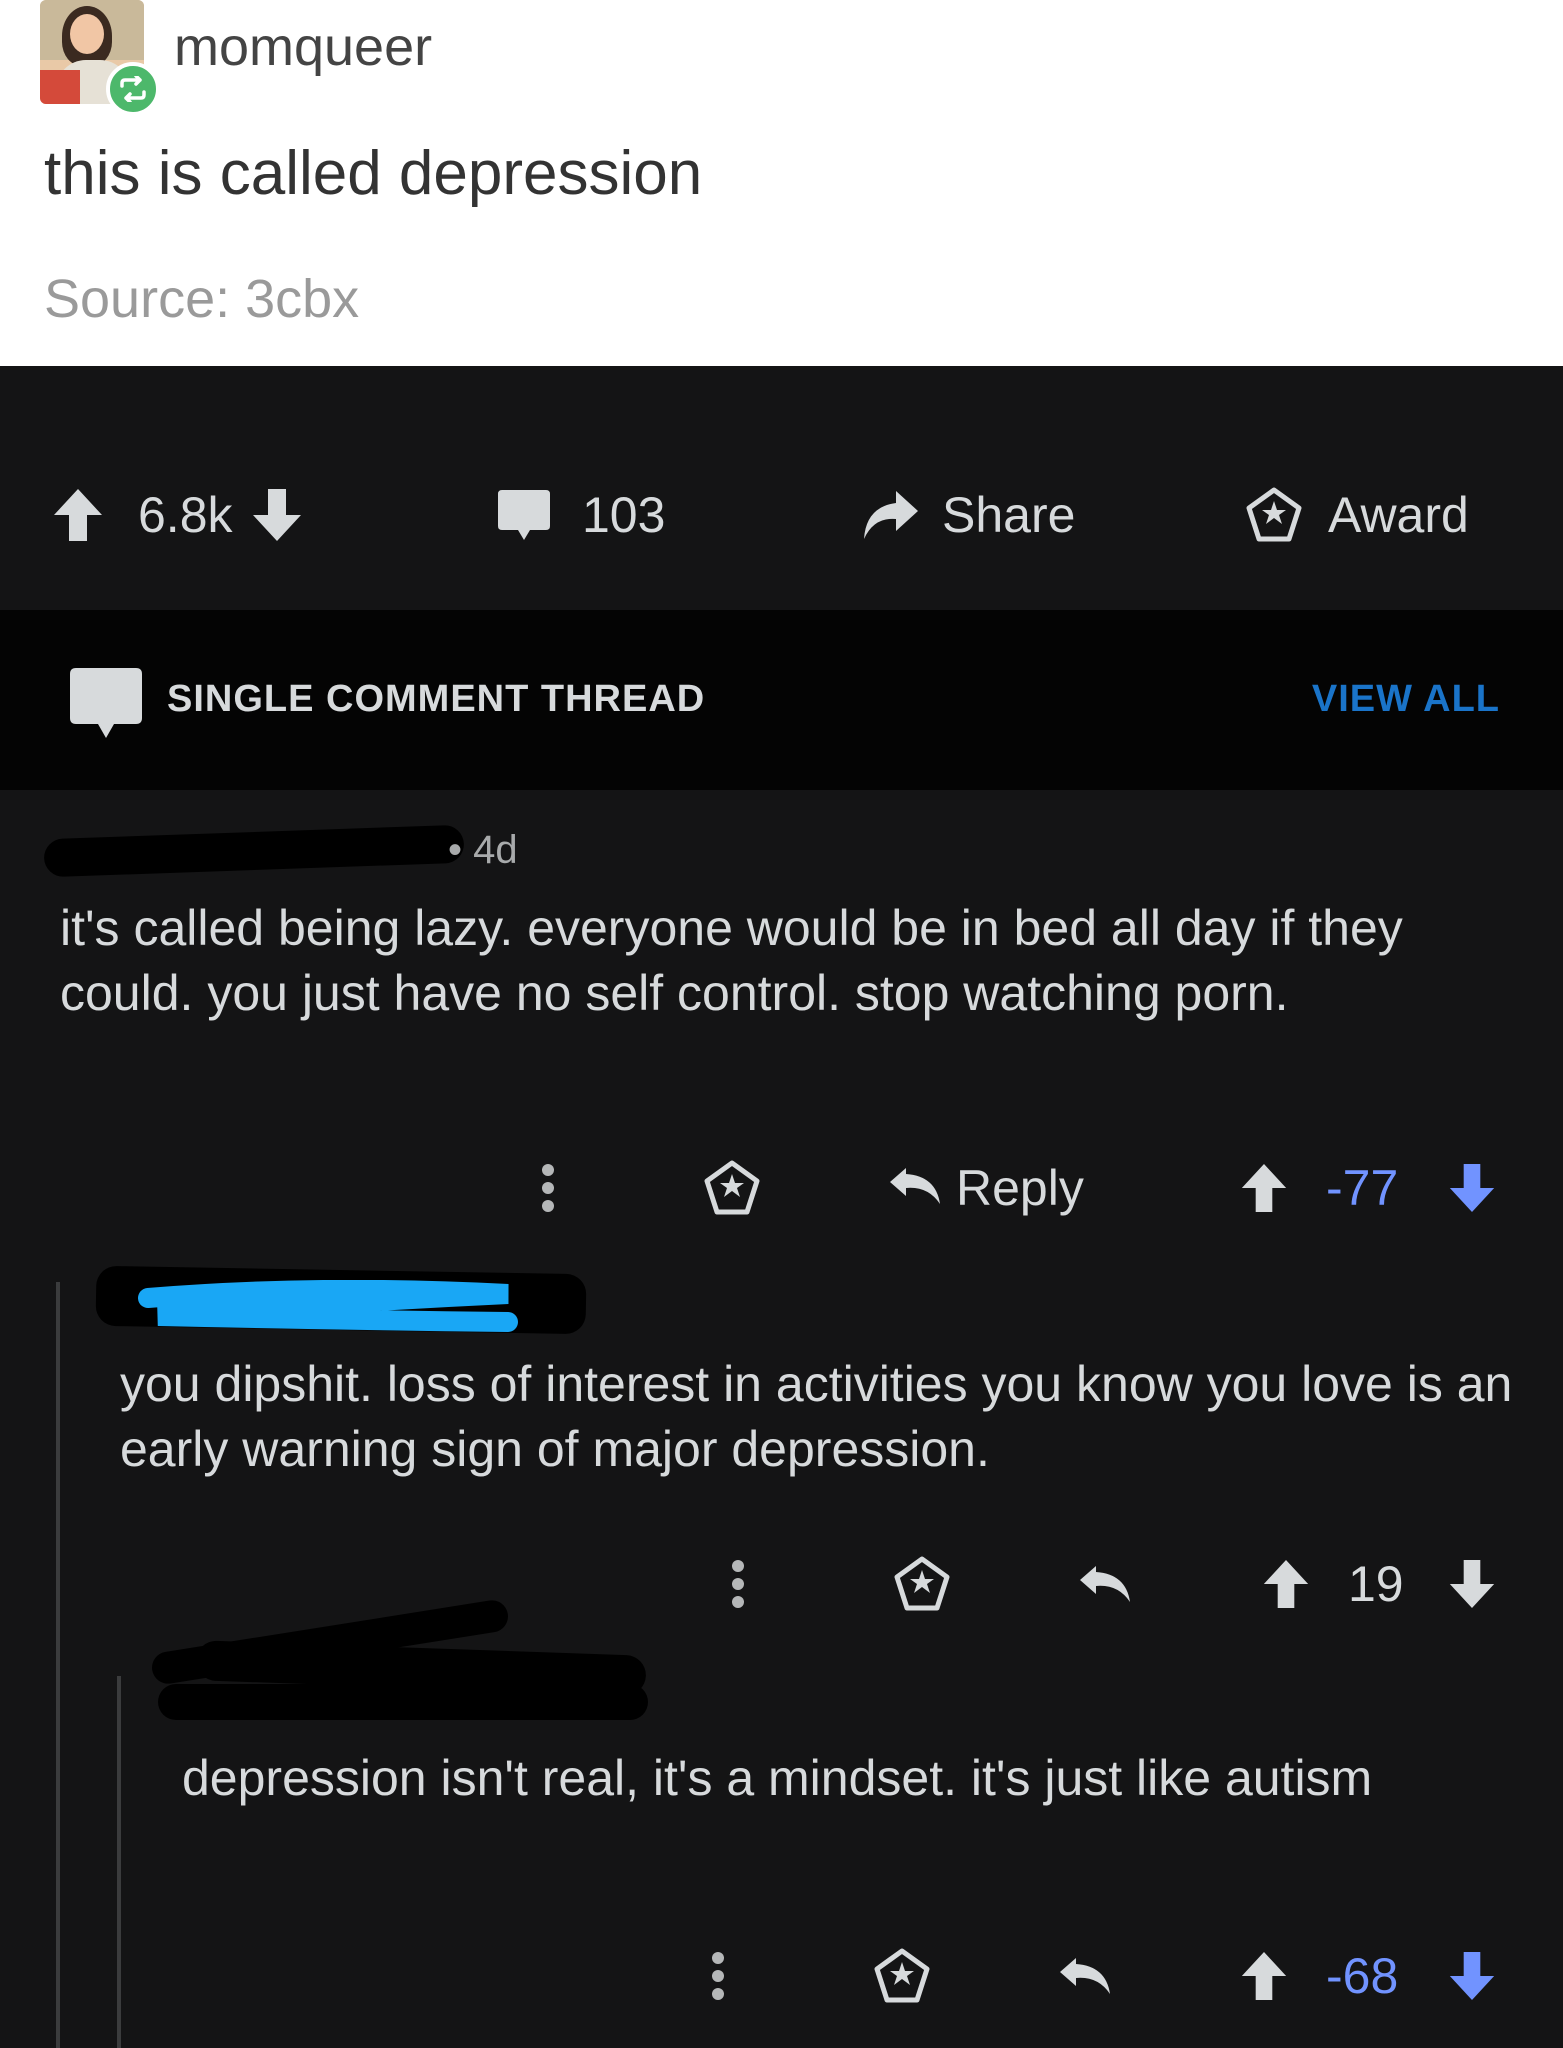 Image resolution: width=1563 pixels, height=2048 pixels. I want to click on comment-score: -77, so click(1362, 1188).